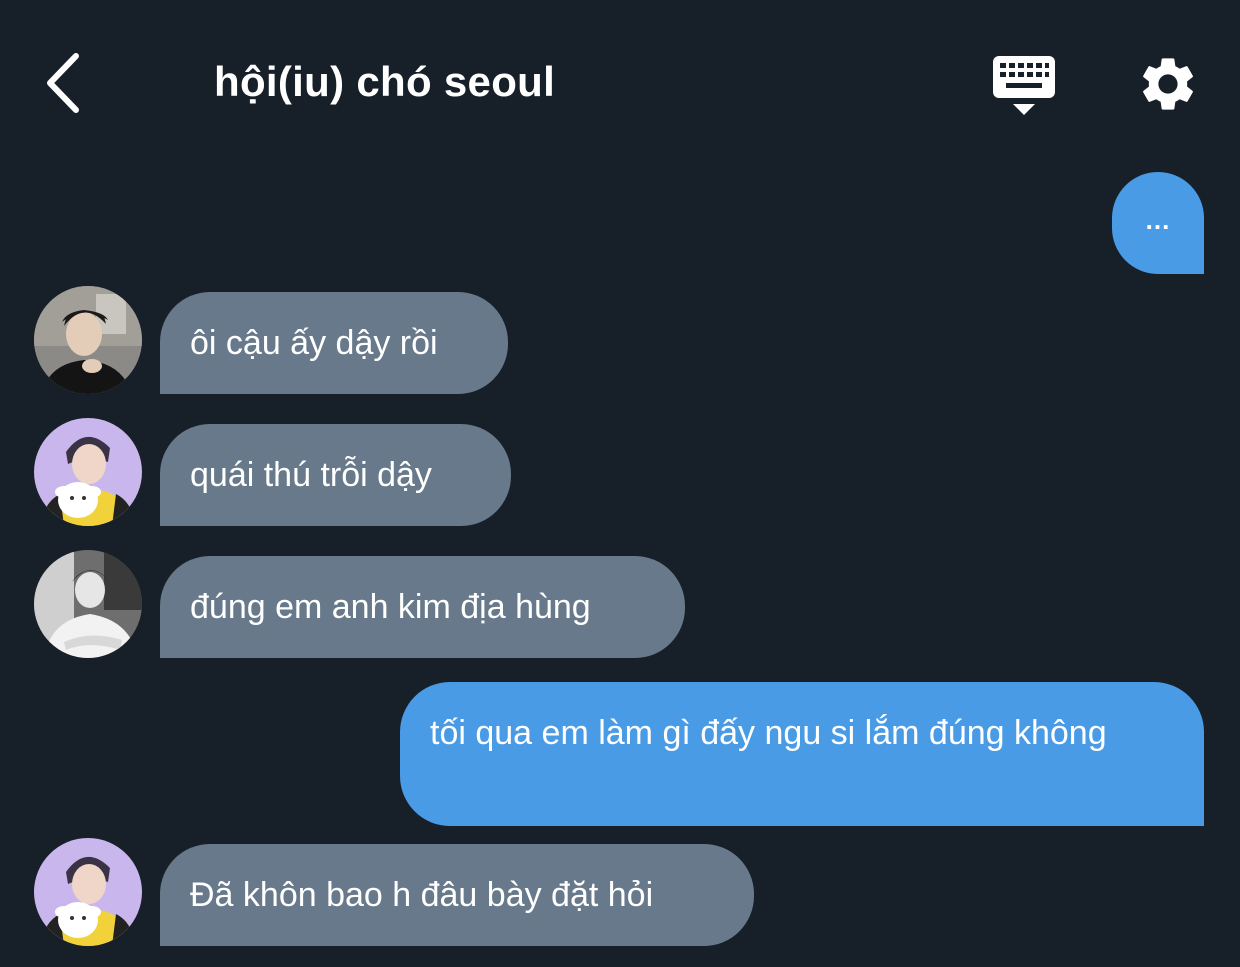 This screenshot has width=1240, height=967. I want to click on settings-button, so click(1168, 84).